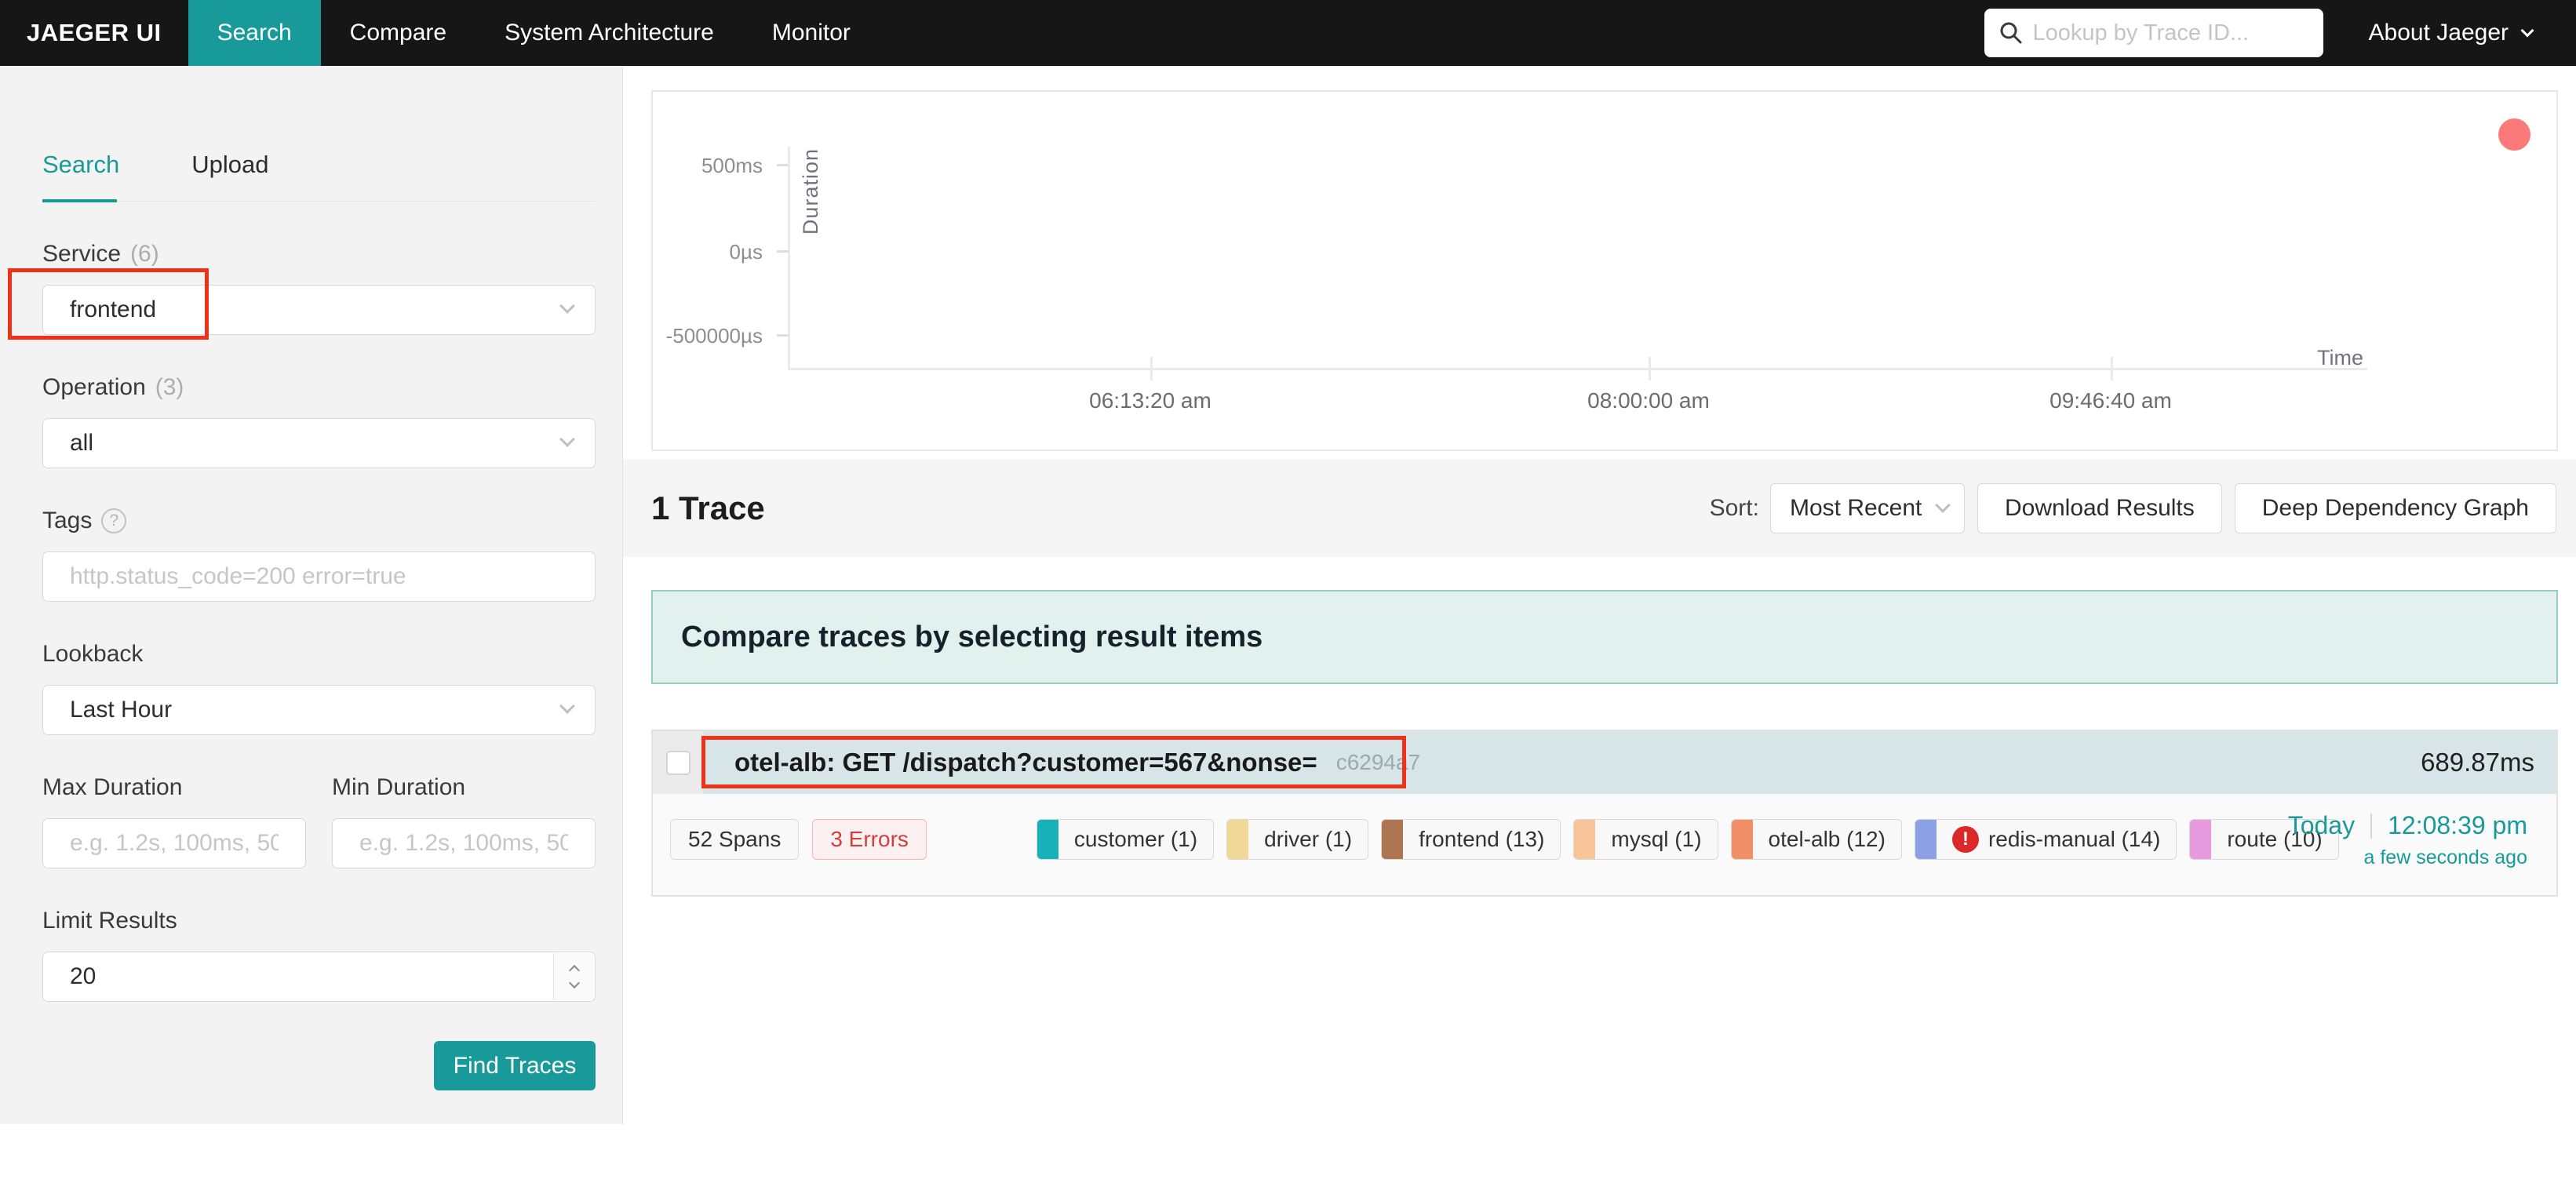 The height and width of the screenshot is (1183, 2576). What do you see at coordinates (810, 191) in the screenshot?
I see `y-axis-title: Duration` at bounding box center [810, 191].